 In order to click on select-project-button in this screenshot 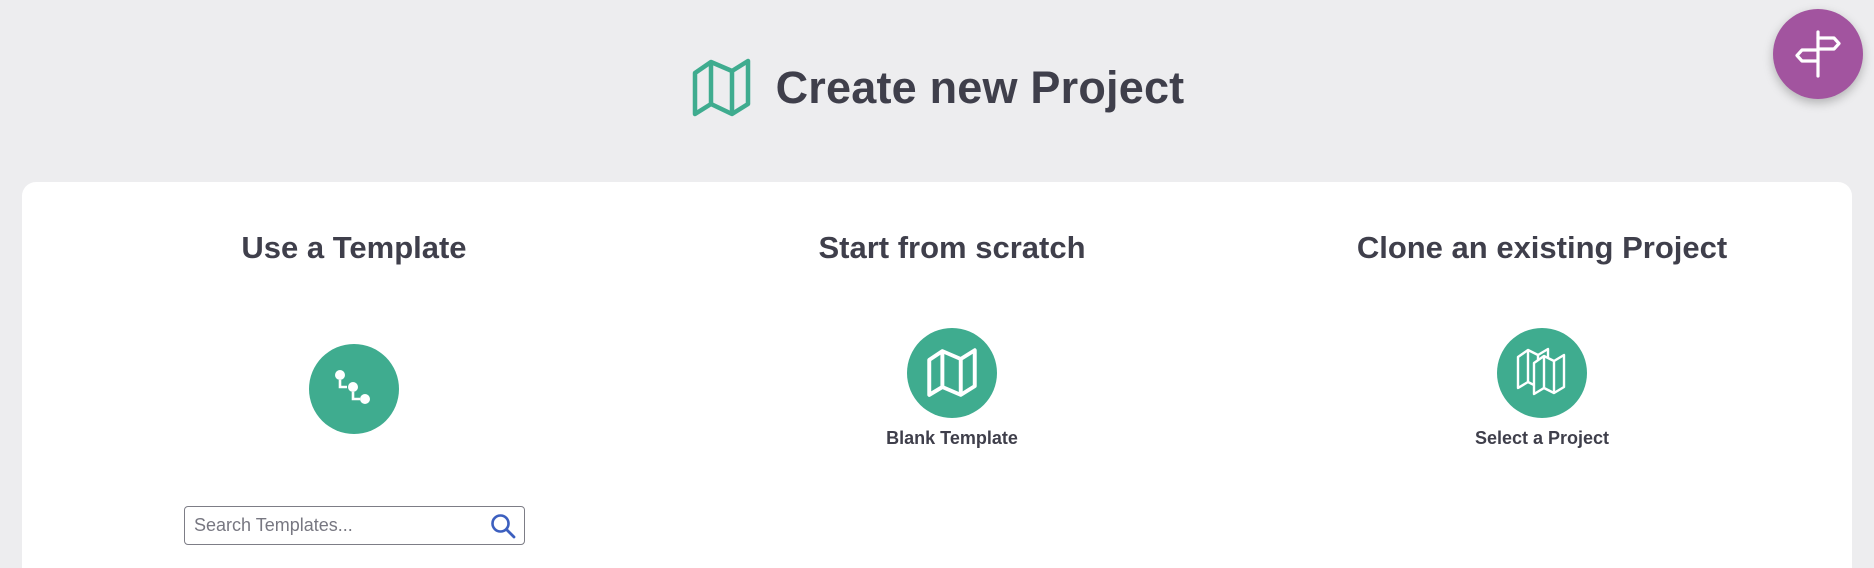, I will do `click(1542, 373)`.